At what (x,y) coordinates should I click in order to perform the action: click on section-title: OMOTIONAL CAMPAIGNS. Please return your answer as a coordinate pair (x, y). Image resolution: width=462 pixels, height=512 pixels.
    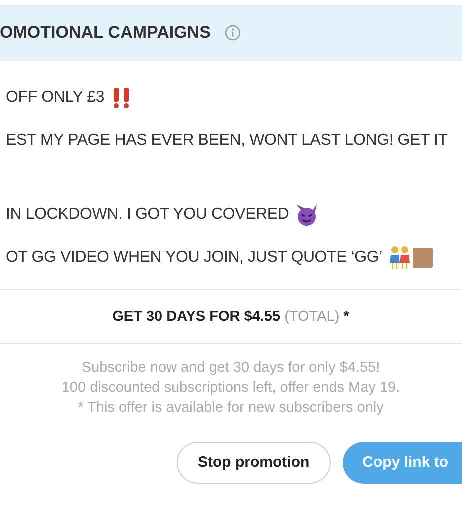
    Looking at the image, I should click on (105, 33).